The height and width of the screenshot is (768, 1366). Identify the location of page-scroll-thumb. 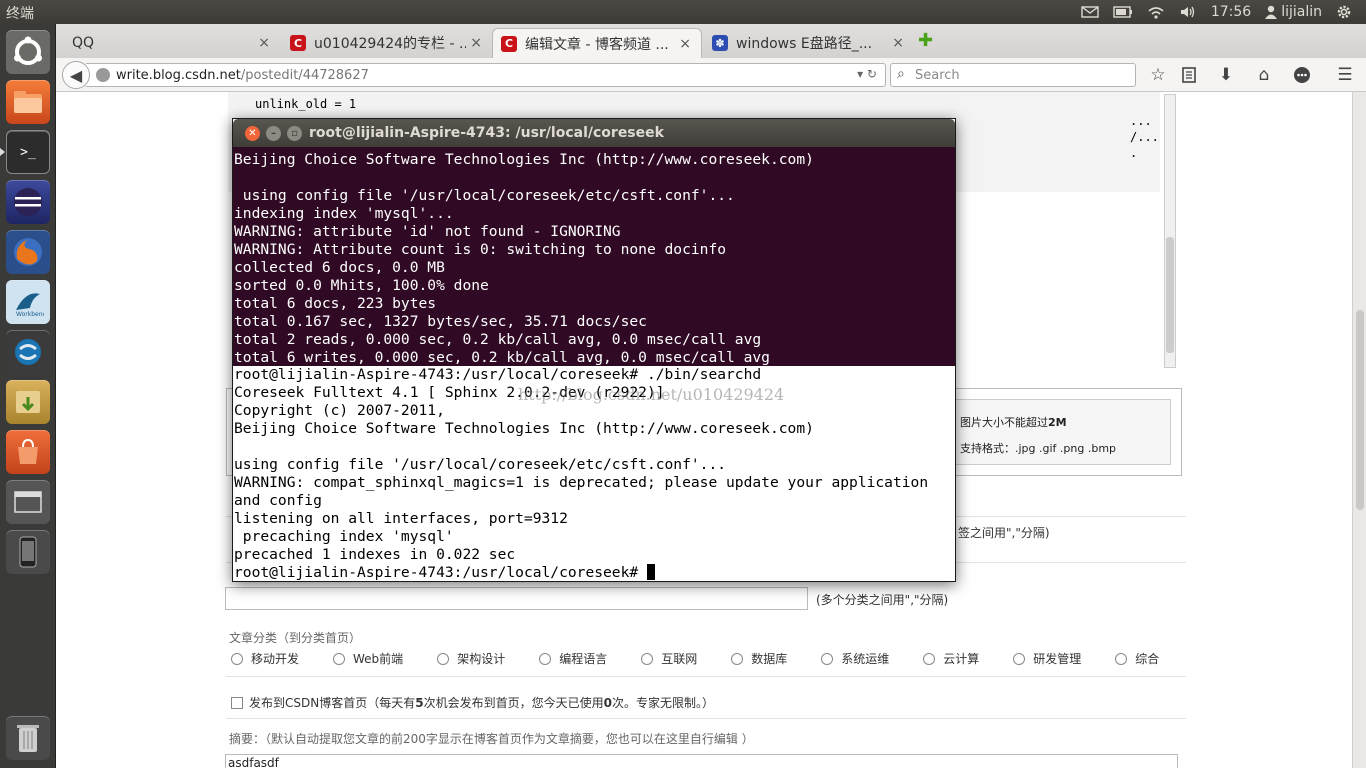
(1360, 410).